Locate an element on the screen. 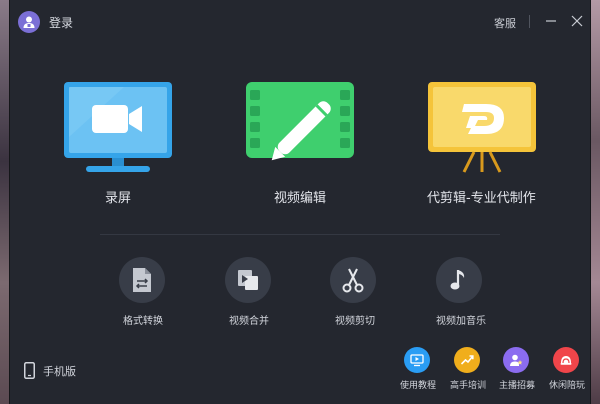 This screenshot has height=404, width=600. trend-icon is located at coordinates (467, 360).